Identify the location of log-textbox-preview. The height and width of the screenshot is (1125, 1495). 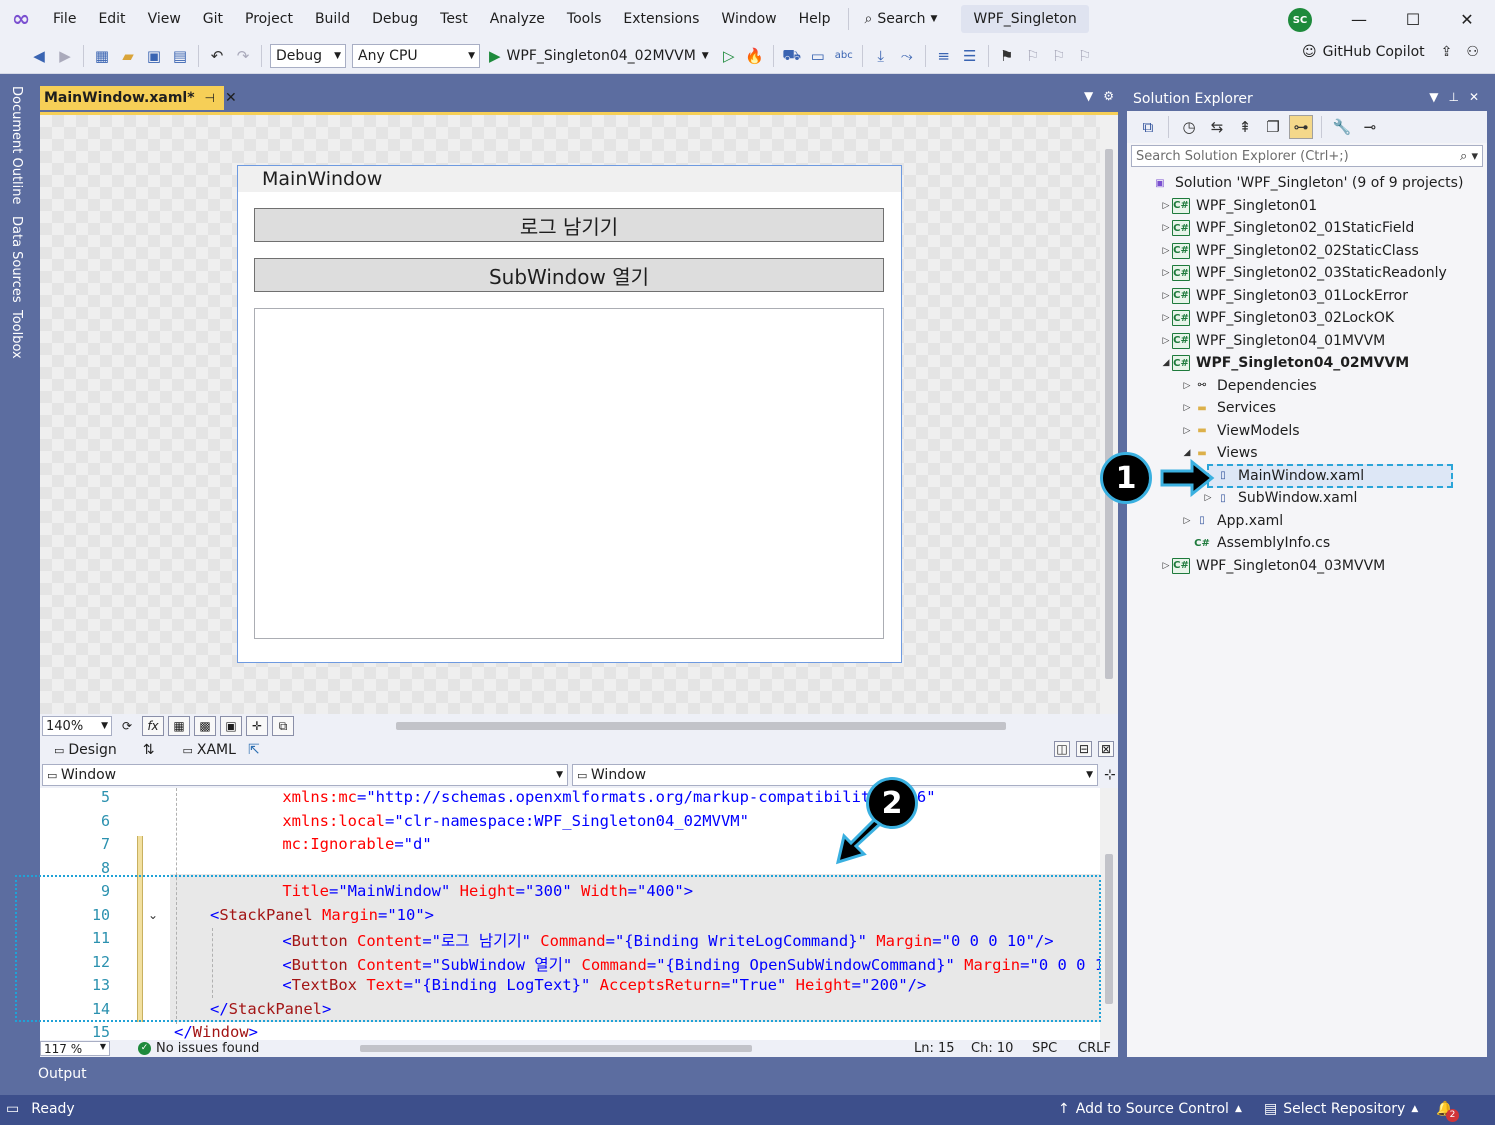
(569, 473).